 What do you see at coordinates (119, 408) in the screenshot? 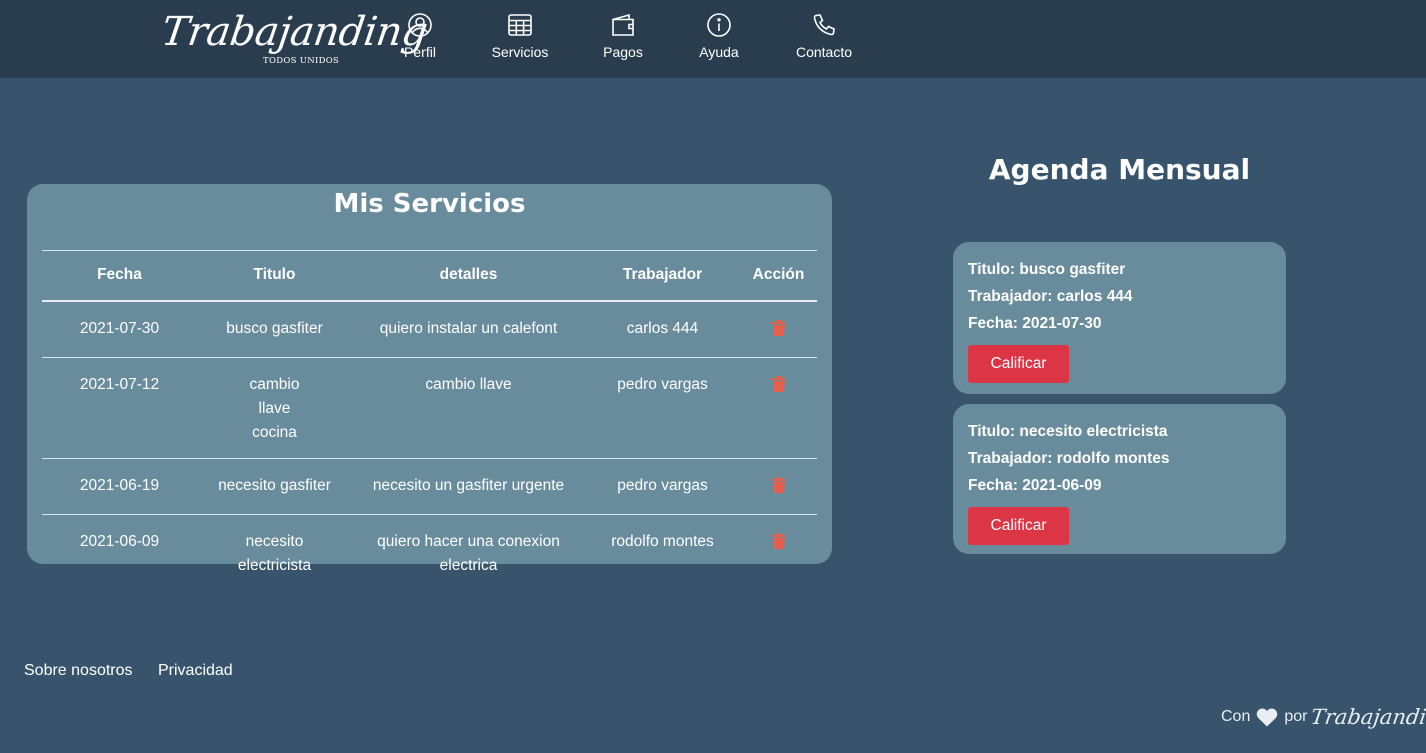
I see `cell-fecha: 2021-07-12` at bounding box center [119, 408].